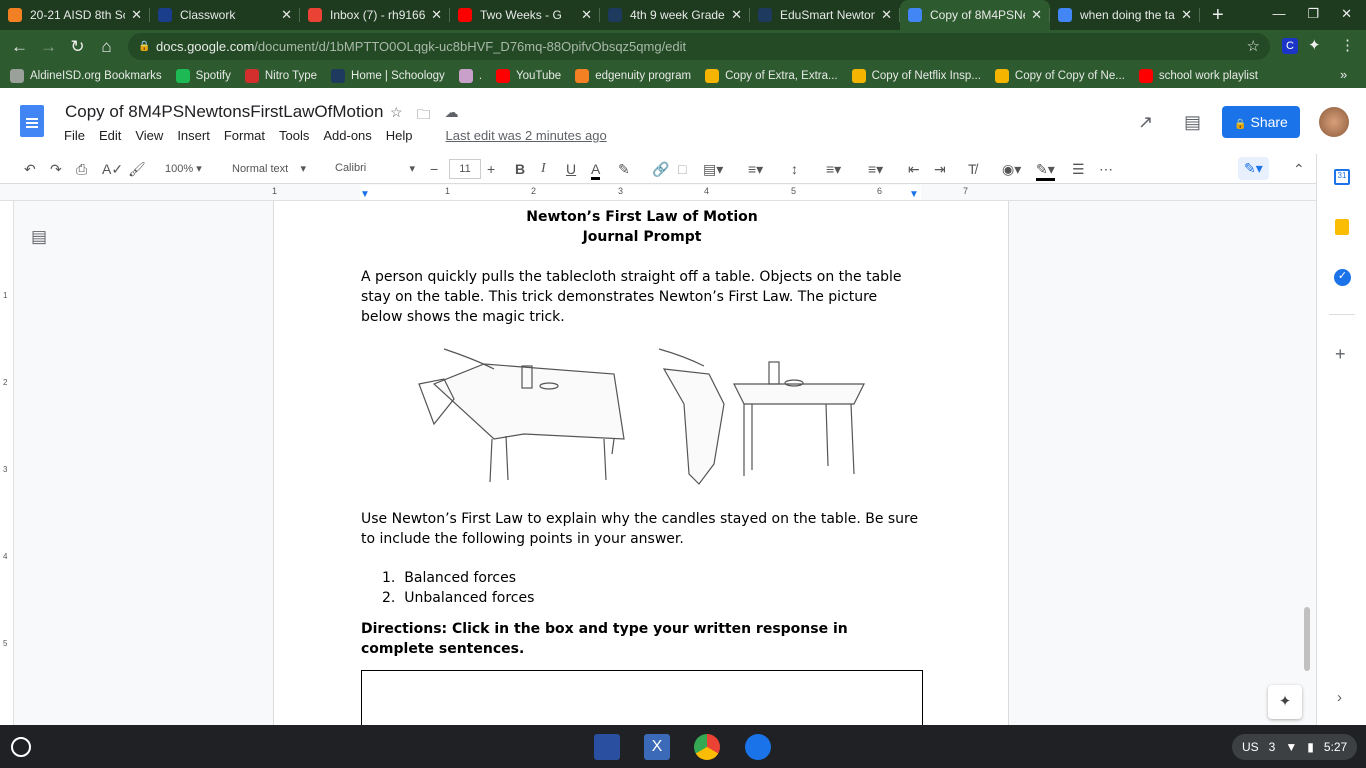  What do you see at coordinates (1192, 122) in the screenshot?
I see `comments-icon: ▤` at bounding box center [1192, 122].